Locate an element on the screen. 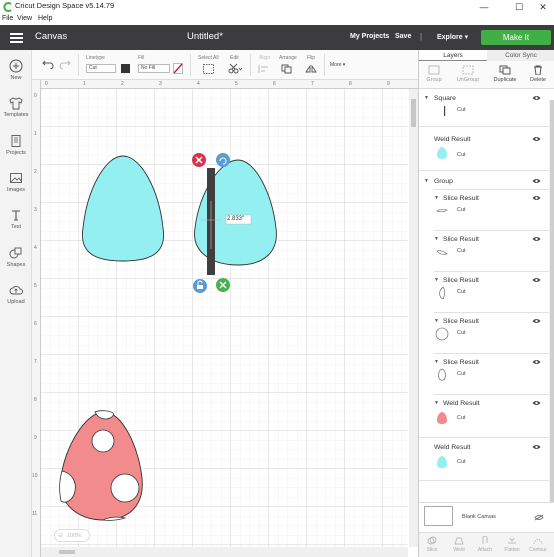 This screenshot has height=557, width=554. duplicate-button: Duplicate is located at coordinates (505, 74).